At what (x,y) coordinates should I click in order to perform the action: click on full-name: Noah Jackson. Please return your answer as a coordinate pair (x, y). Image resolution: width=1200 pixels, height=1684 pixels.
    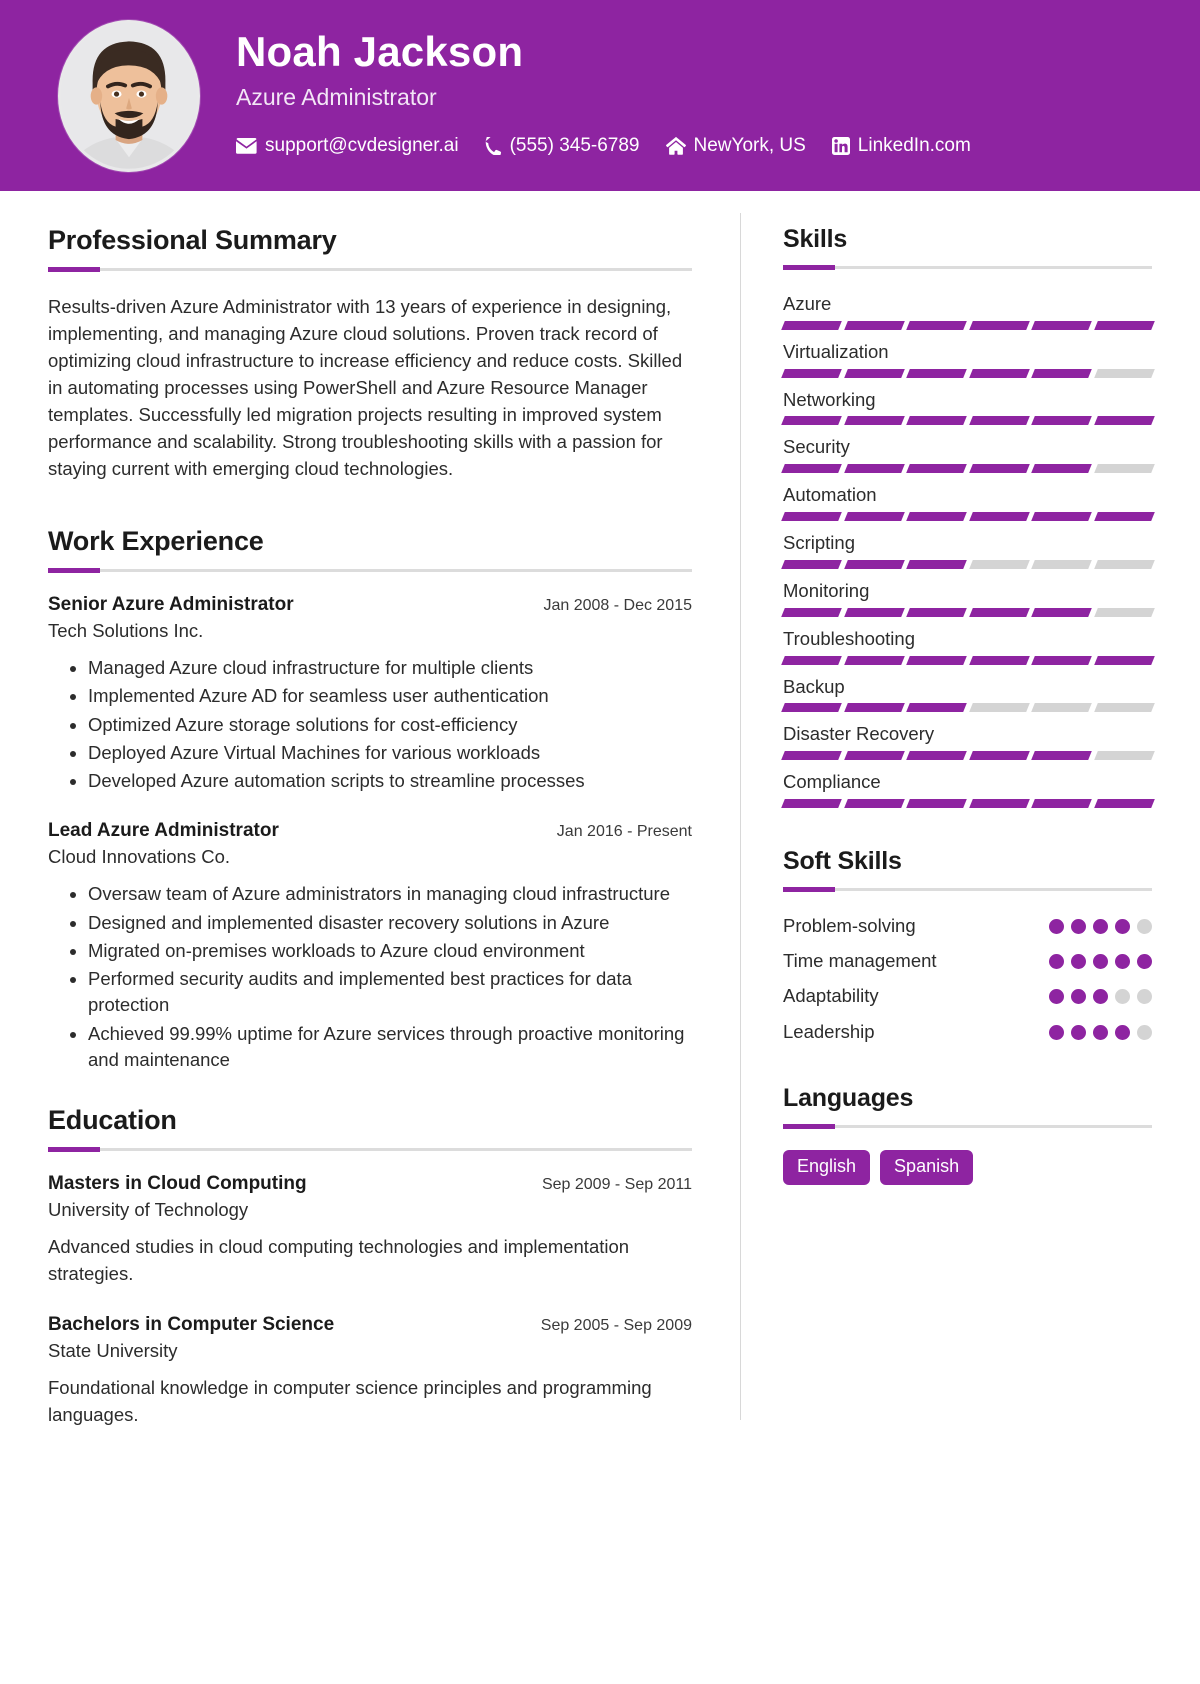
    Looking at the image, I should click on (380, 51).